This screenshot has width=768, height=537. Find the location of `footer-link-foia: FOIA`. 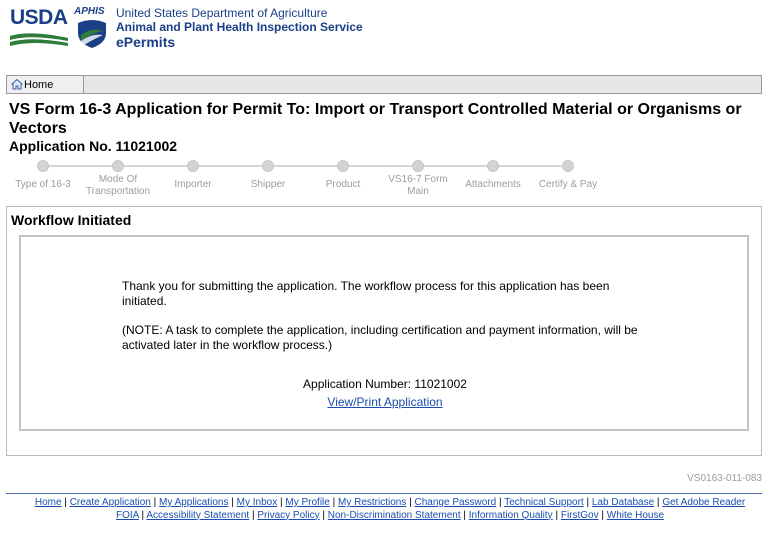

footer-link-foia: FOIA is located at coordinates (127, 515).